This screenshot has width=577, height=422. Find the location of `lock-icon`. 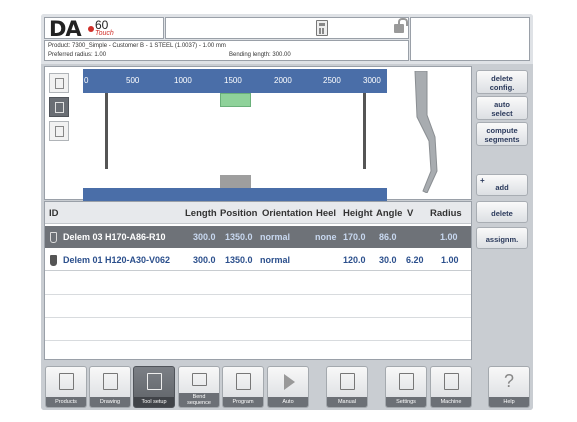

lock-icon is located at coordinates (401, 25).